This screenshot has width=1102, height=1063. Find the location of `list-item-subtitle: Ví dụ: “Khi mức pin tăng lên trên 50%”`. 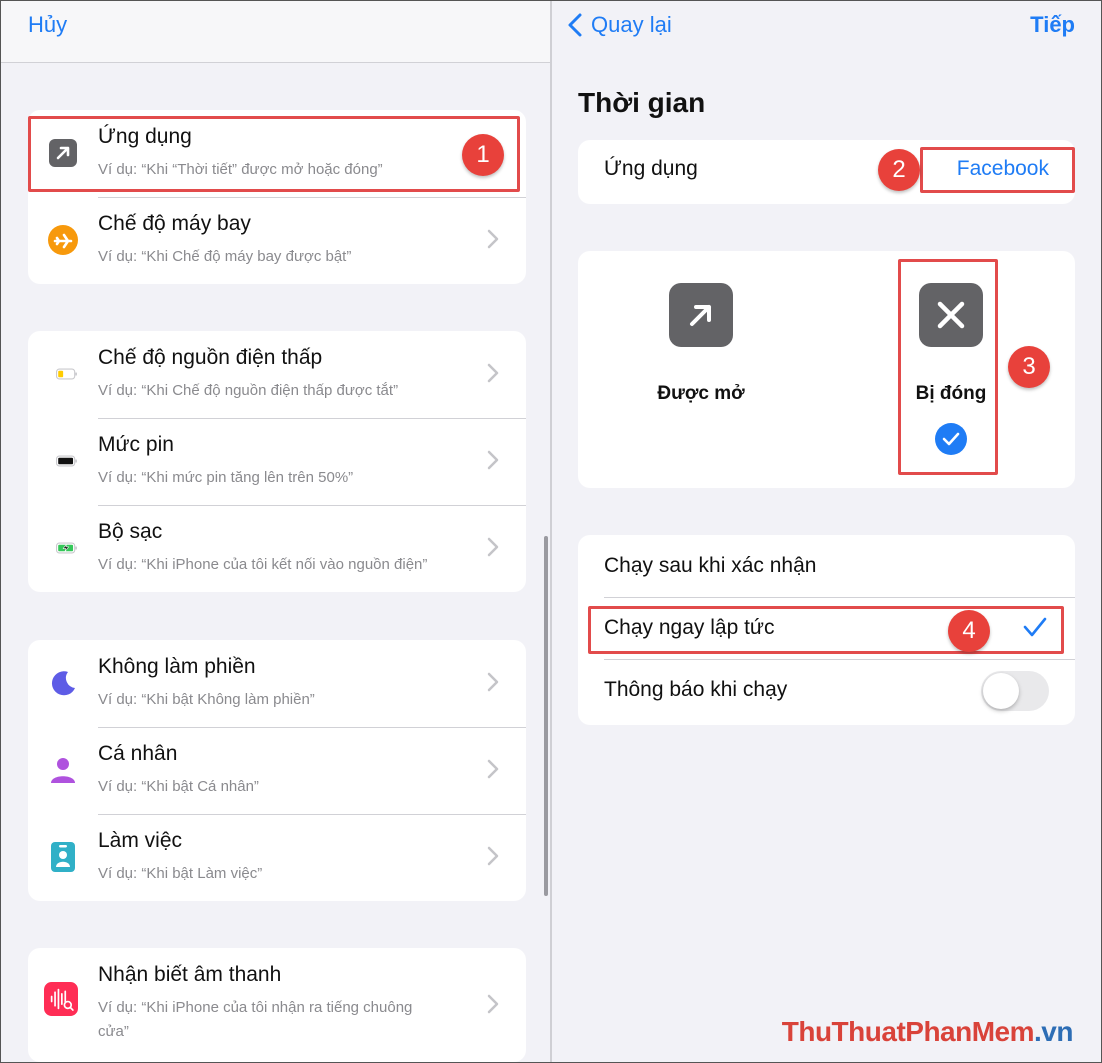

list-item-subtitle: Ví dụ: “Khi mức pin tăng lên trên 50%” is located at coordinates (226, 477).